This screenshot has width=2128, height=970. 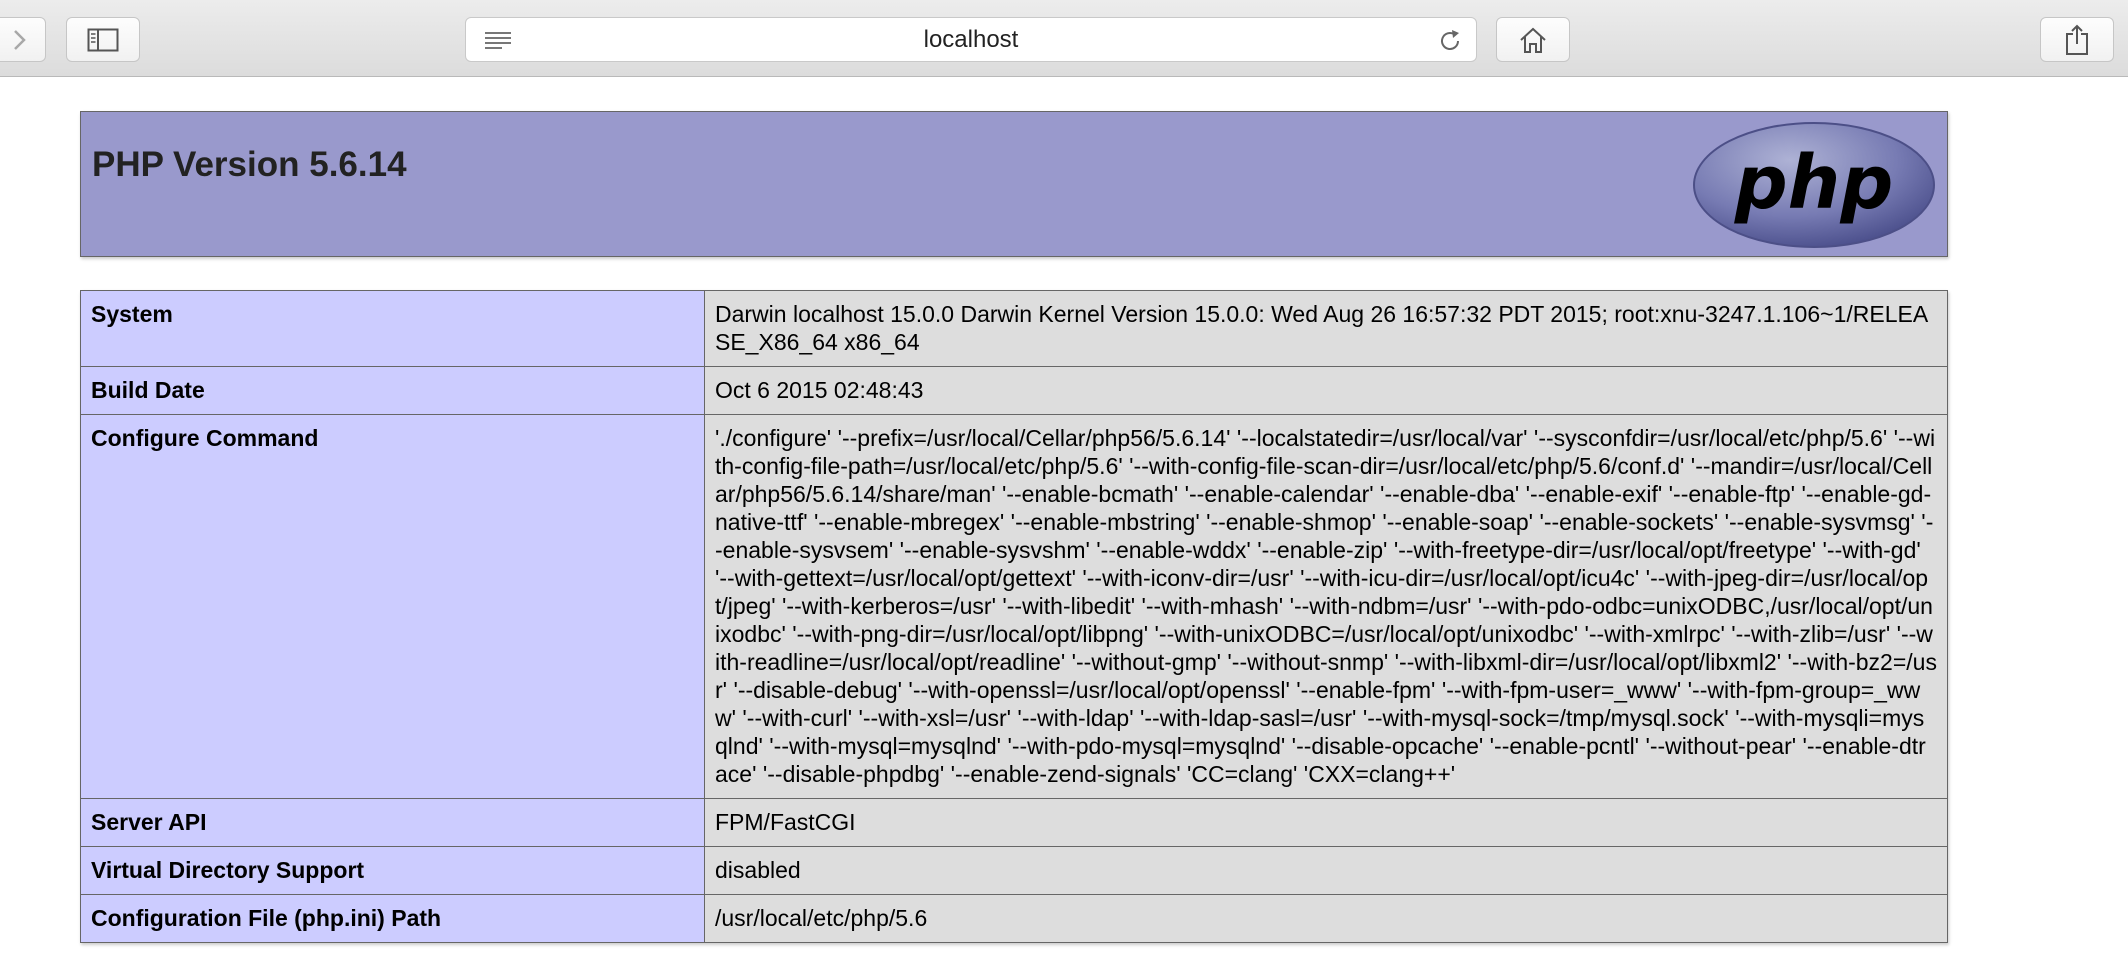 I want to click on sidebar-icon, so click(x=103, y=39).